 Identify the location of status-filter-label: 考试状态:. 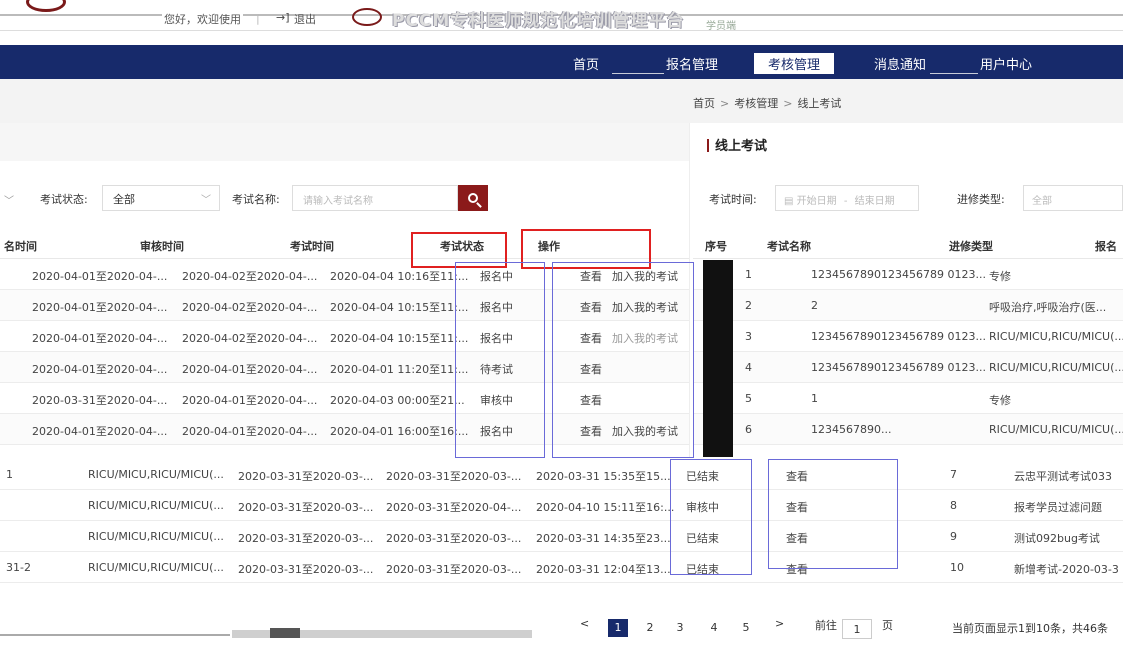
(64, 199).